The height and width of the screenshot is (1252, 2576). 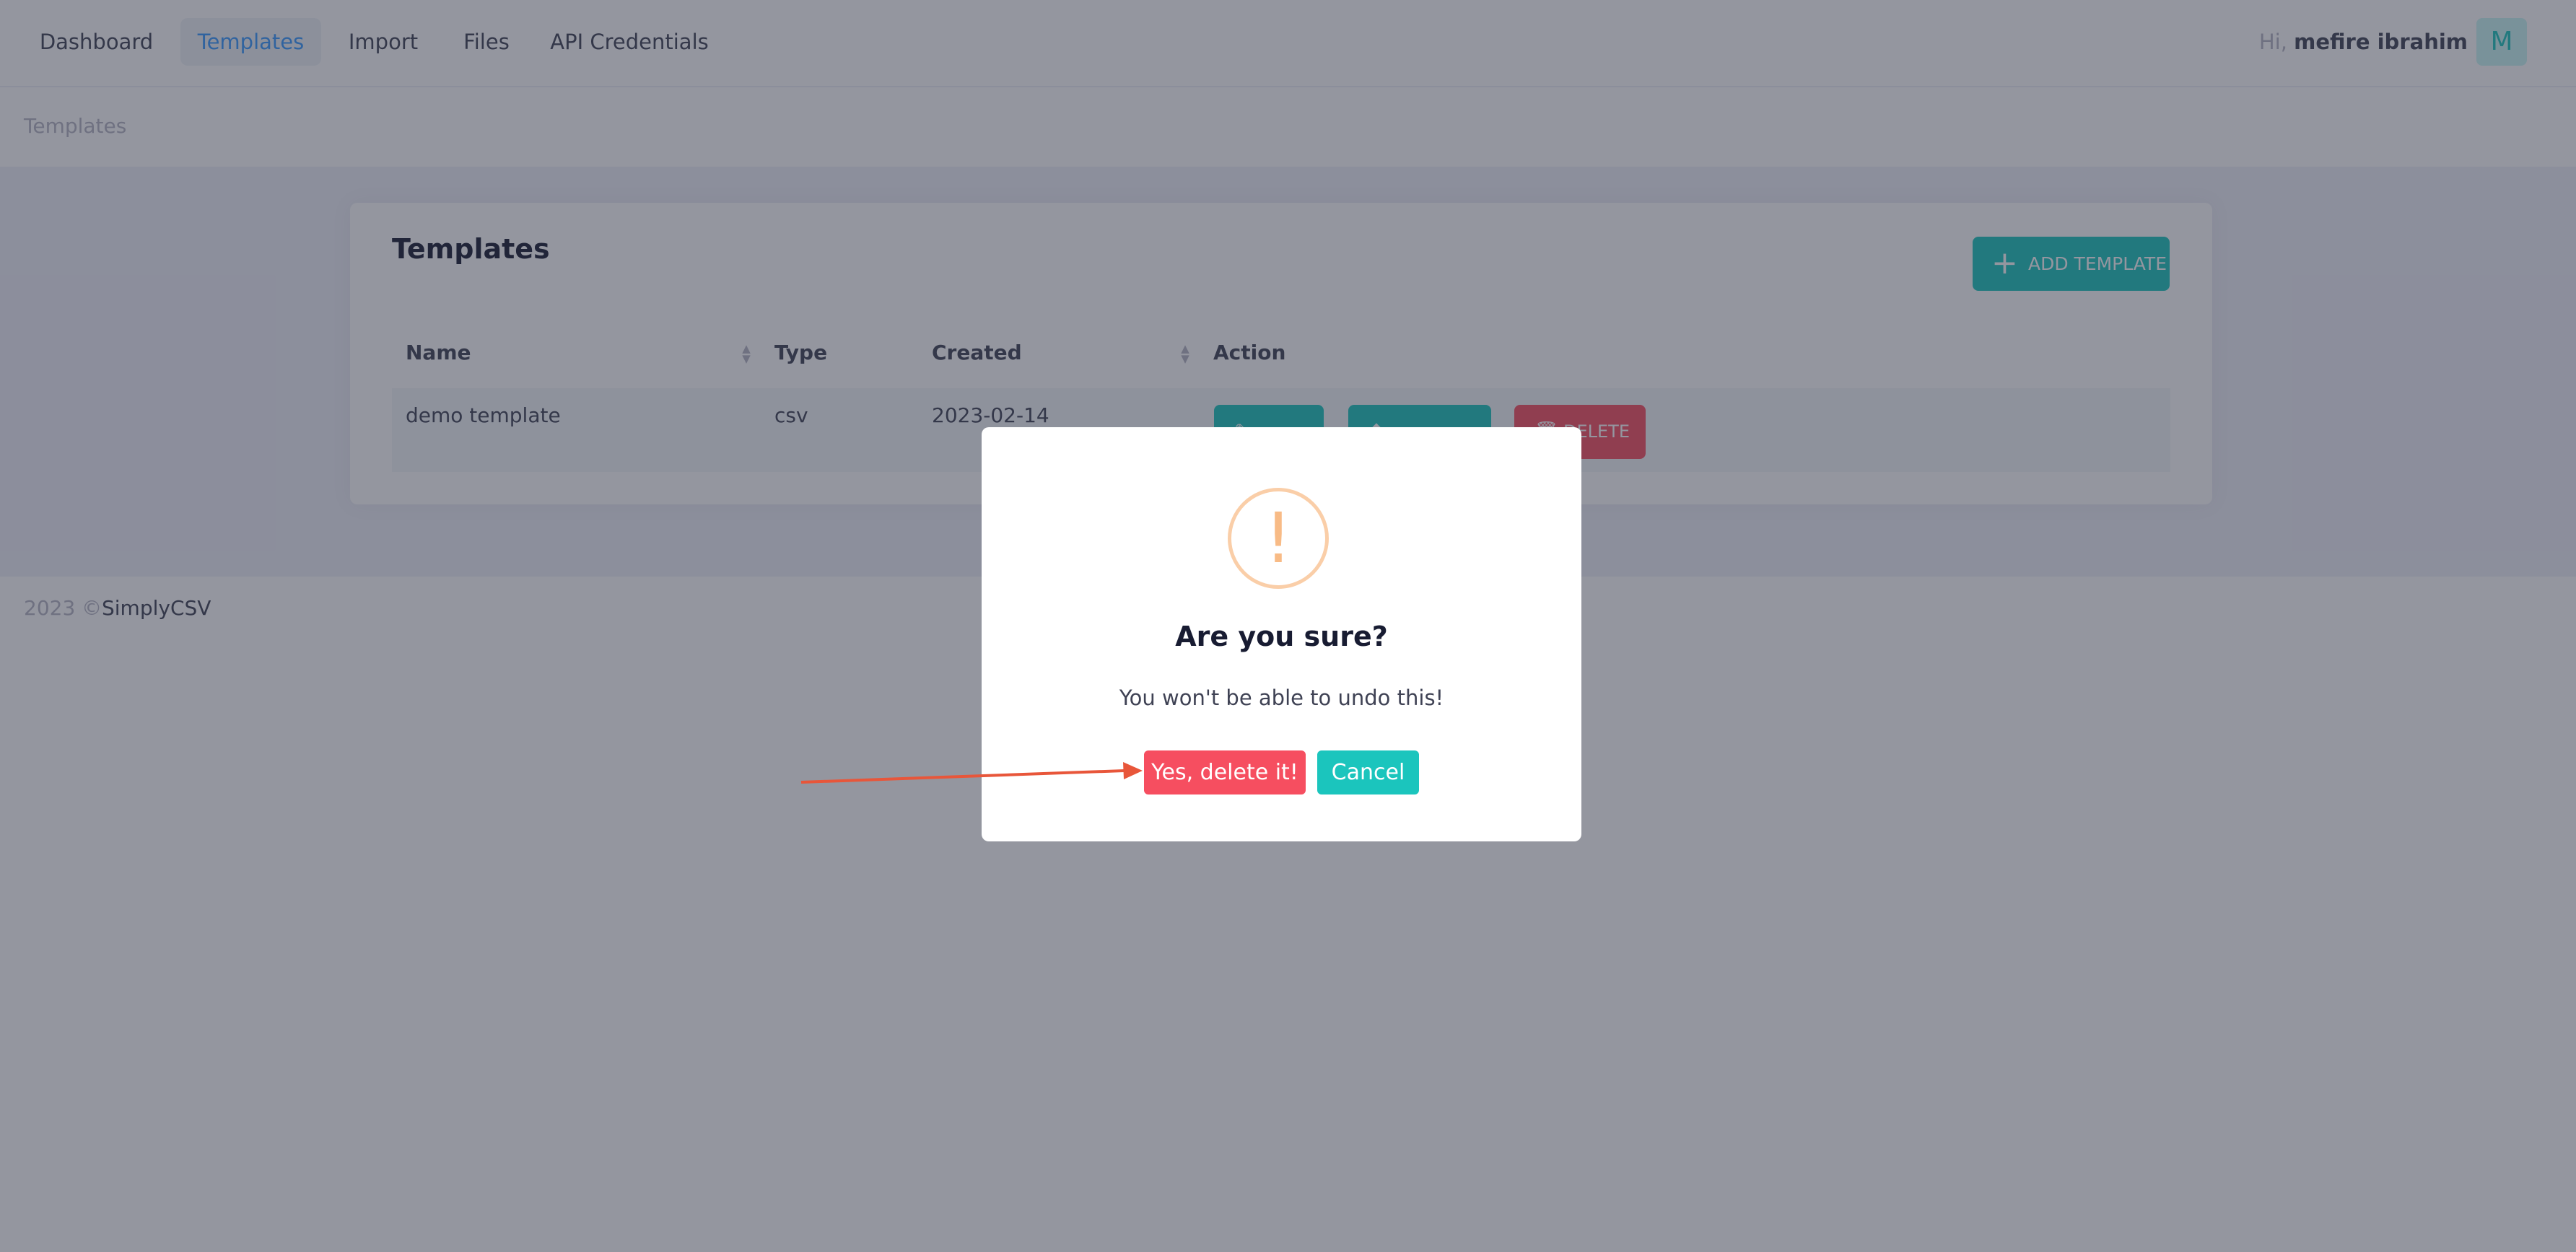 What do you see at coordinates (1278, 538) in the screenshot?
I see `warning-icon: !` at bounding box center [1278, 538].